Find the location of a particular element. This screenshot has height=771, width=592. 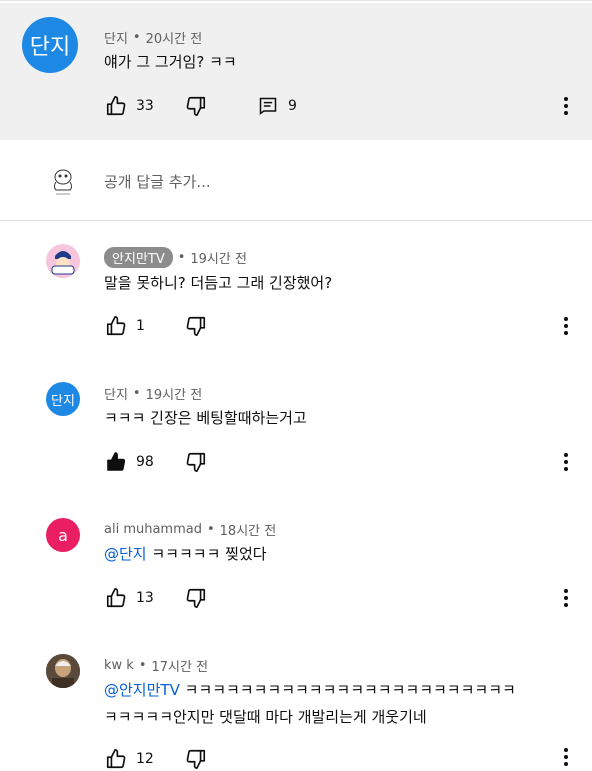

top-divider is located at coordinates (296, 0).